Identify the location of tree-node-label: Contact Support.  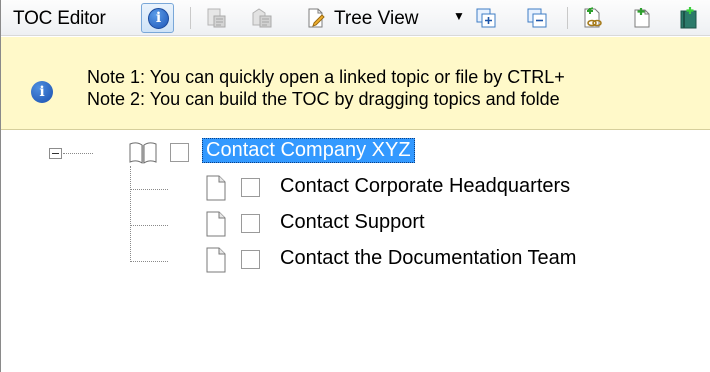
(352, 222).